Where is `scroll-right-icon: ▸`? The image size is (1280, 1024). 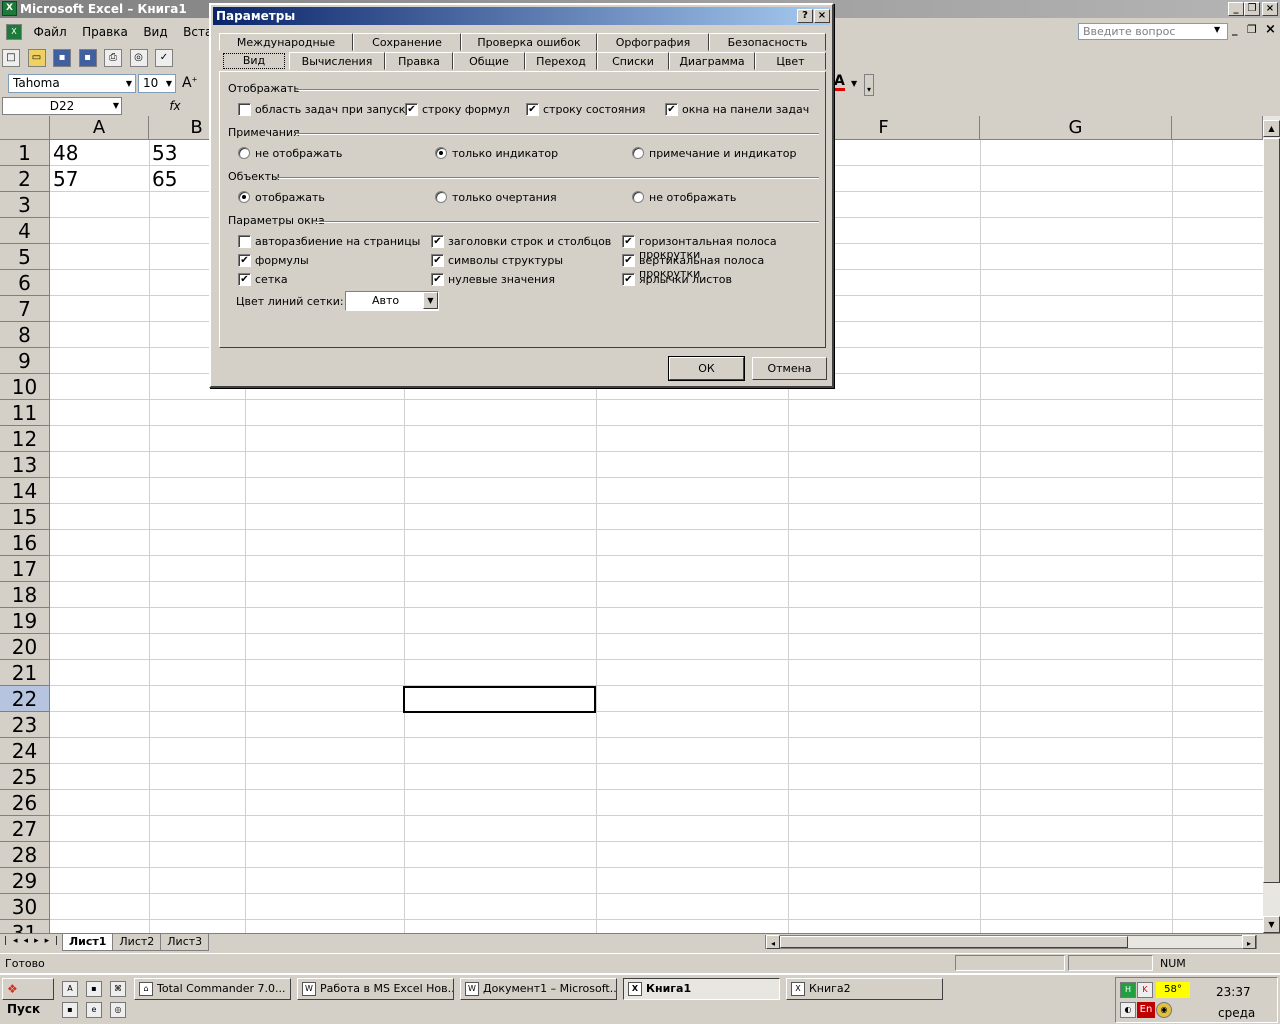 scroll-right-icon: ▸ is located at coordinates (1249, 942).